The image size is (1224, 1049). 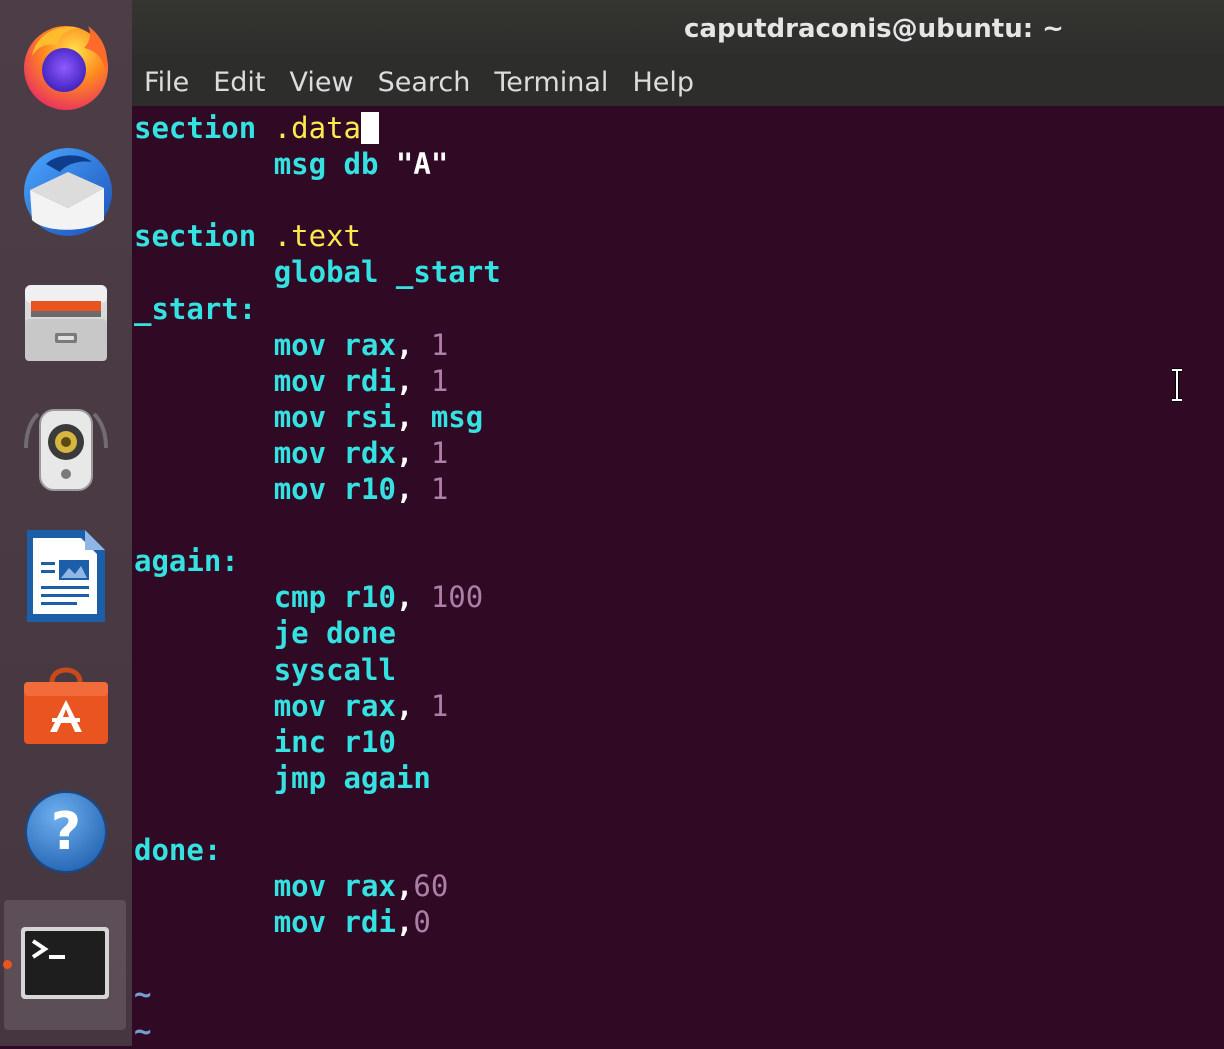 I want to click on code-token: syscall, so click(x=334, y=669).